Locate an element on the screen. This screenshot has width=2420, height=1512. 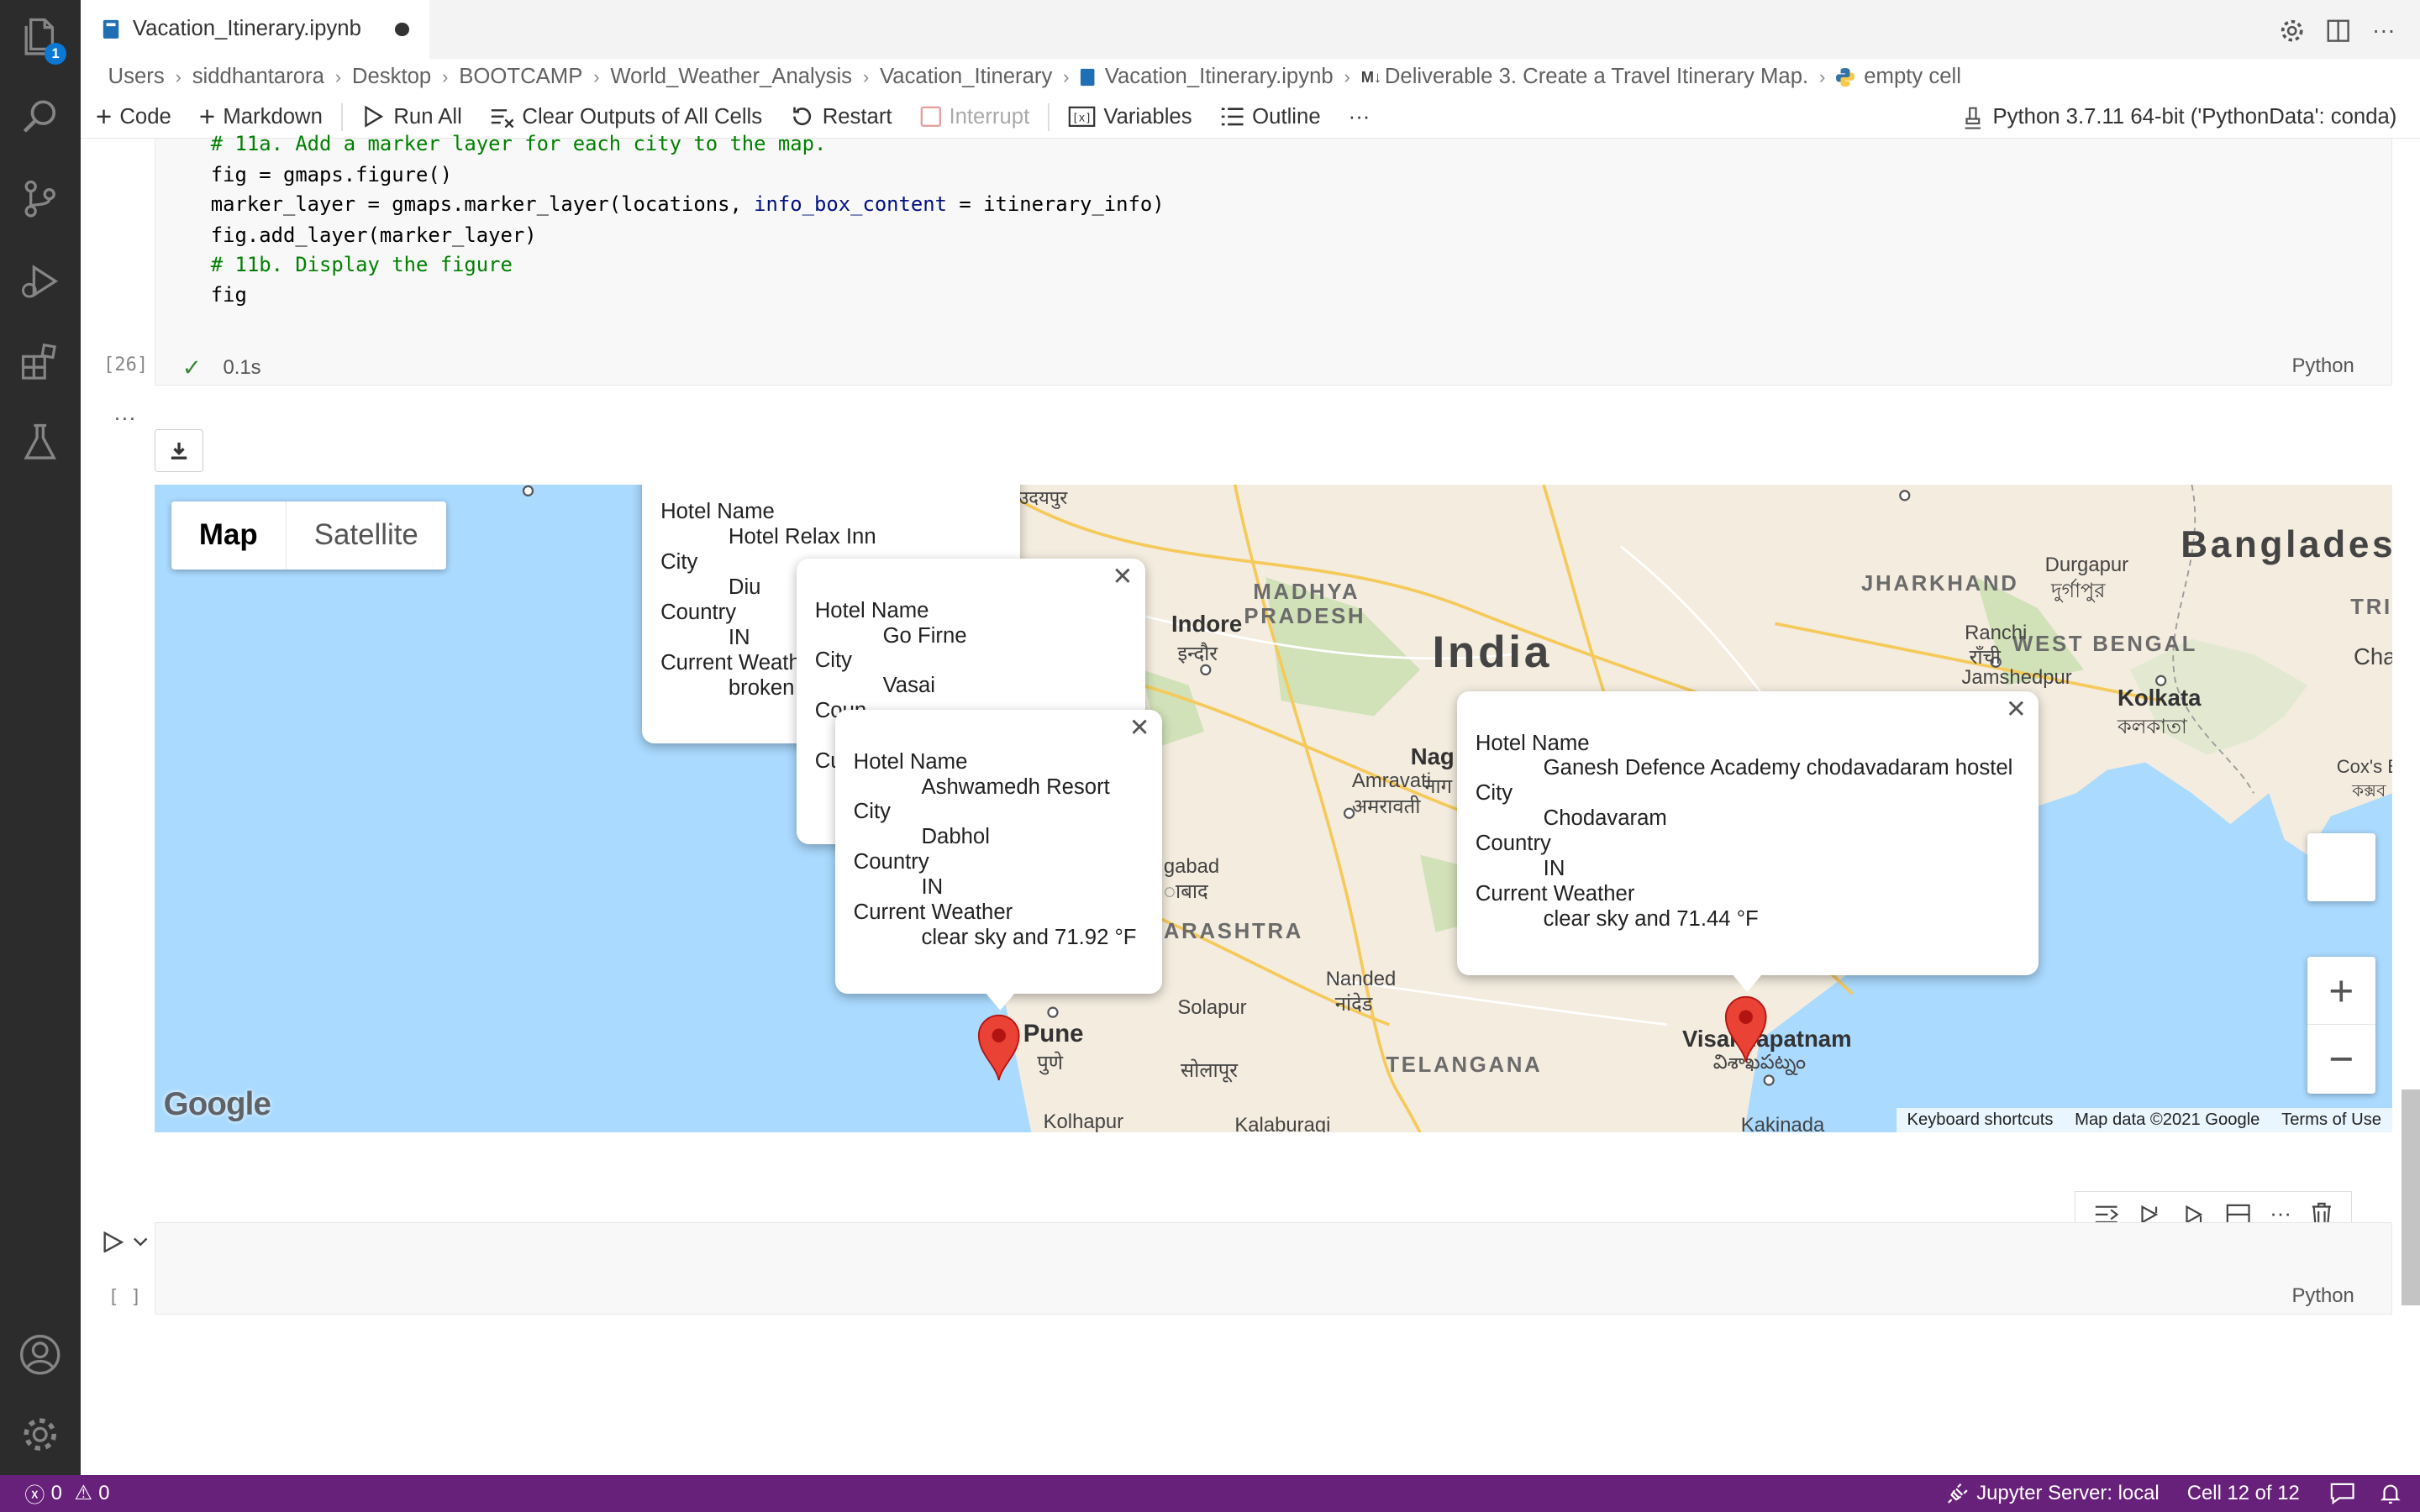
map-label-city: Nag is located at coordinates (1433, 756).